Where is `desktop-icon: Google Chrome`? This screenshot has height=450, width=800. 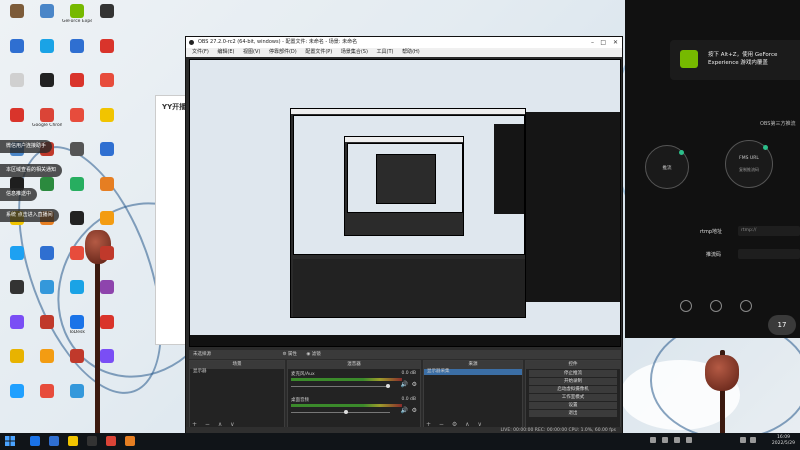 desktop-icon: Google Chrome is located at coordinates (47, 122).